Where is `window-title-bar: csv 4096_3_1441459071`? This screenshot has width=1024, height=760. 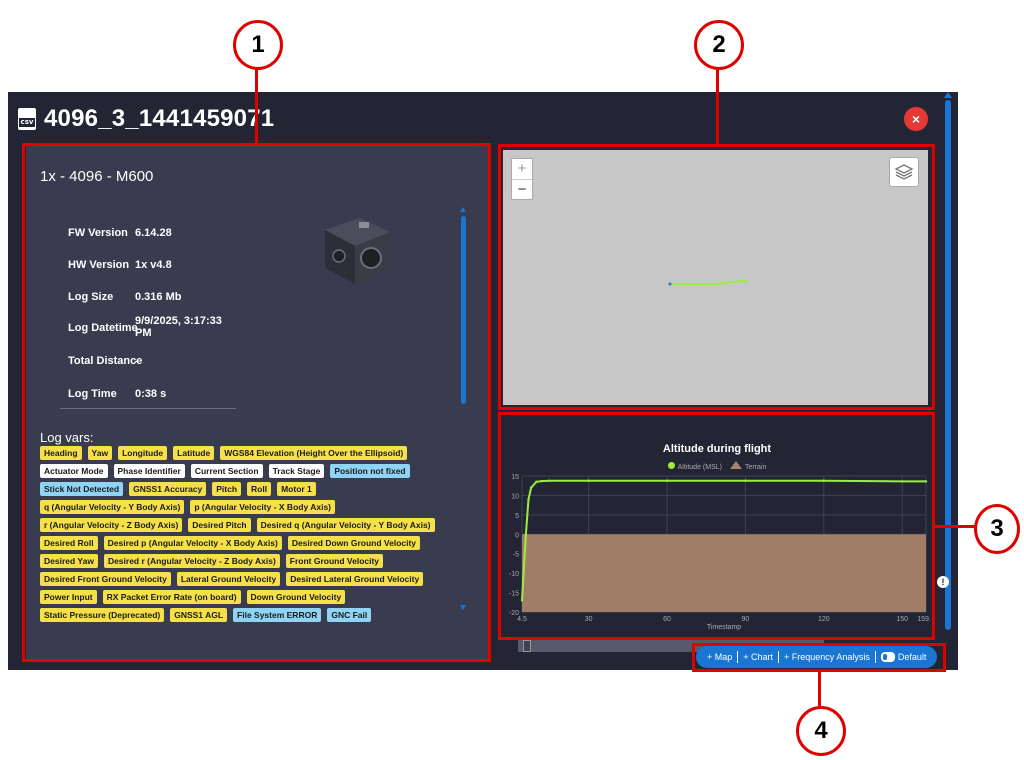
window-title-bar: csv 4096_3_1441459071 is located at coordinates (146, 119).